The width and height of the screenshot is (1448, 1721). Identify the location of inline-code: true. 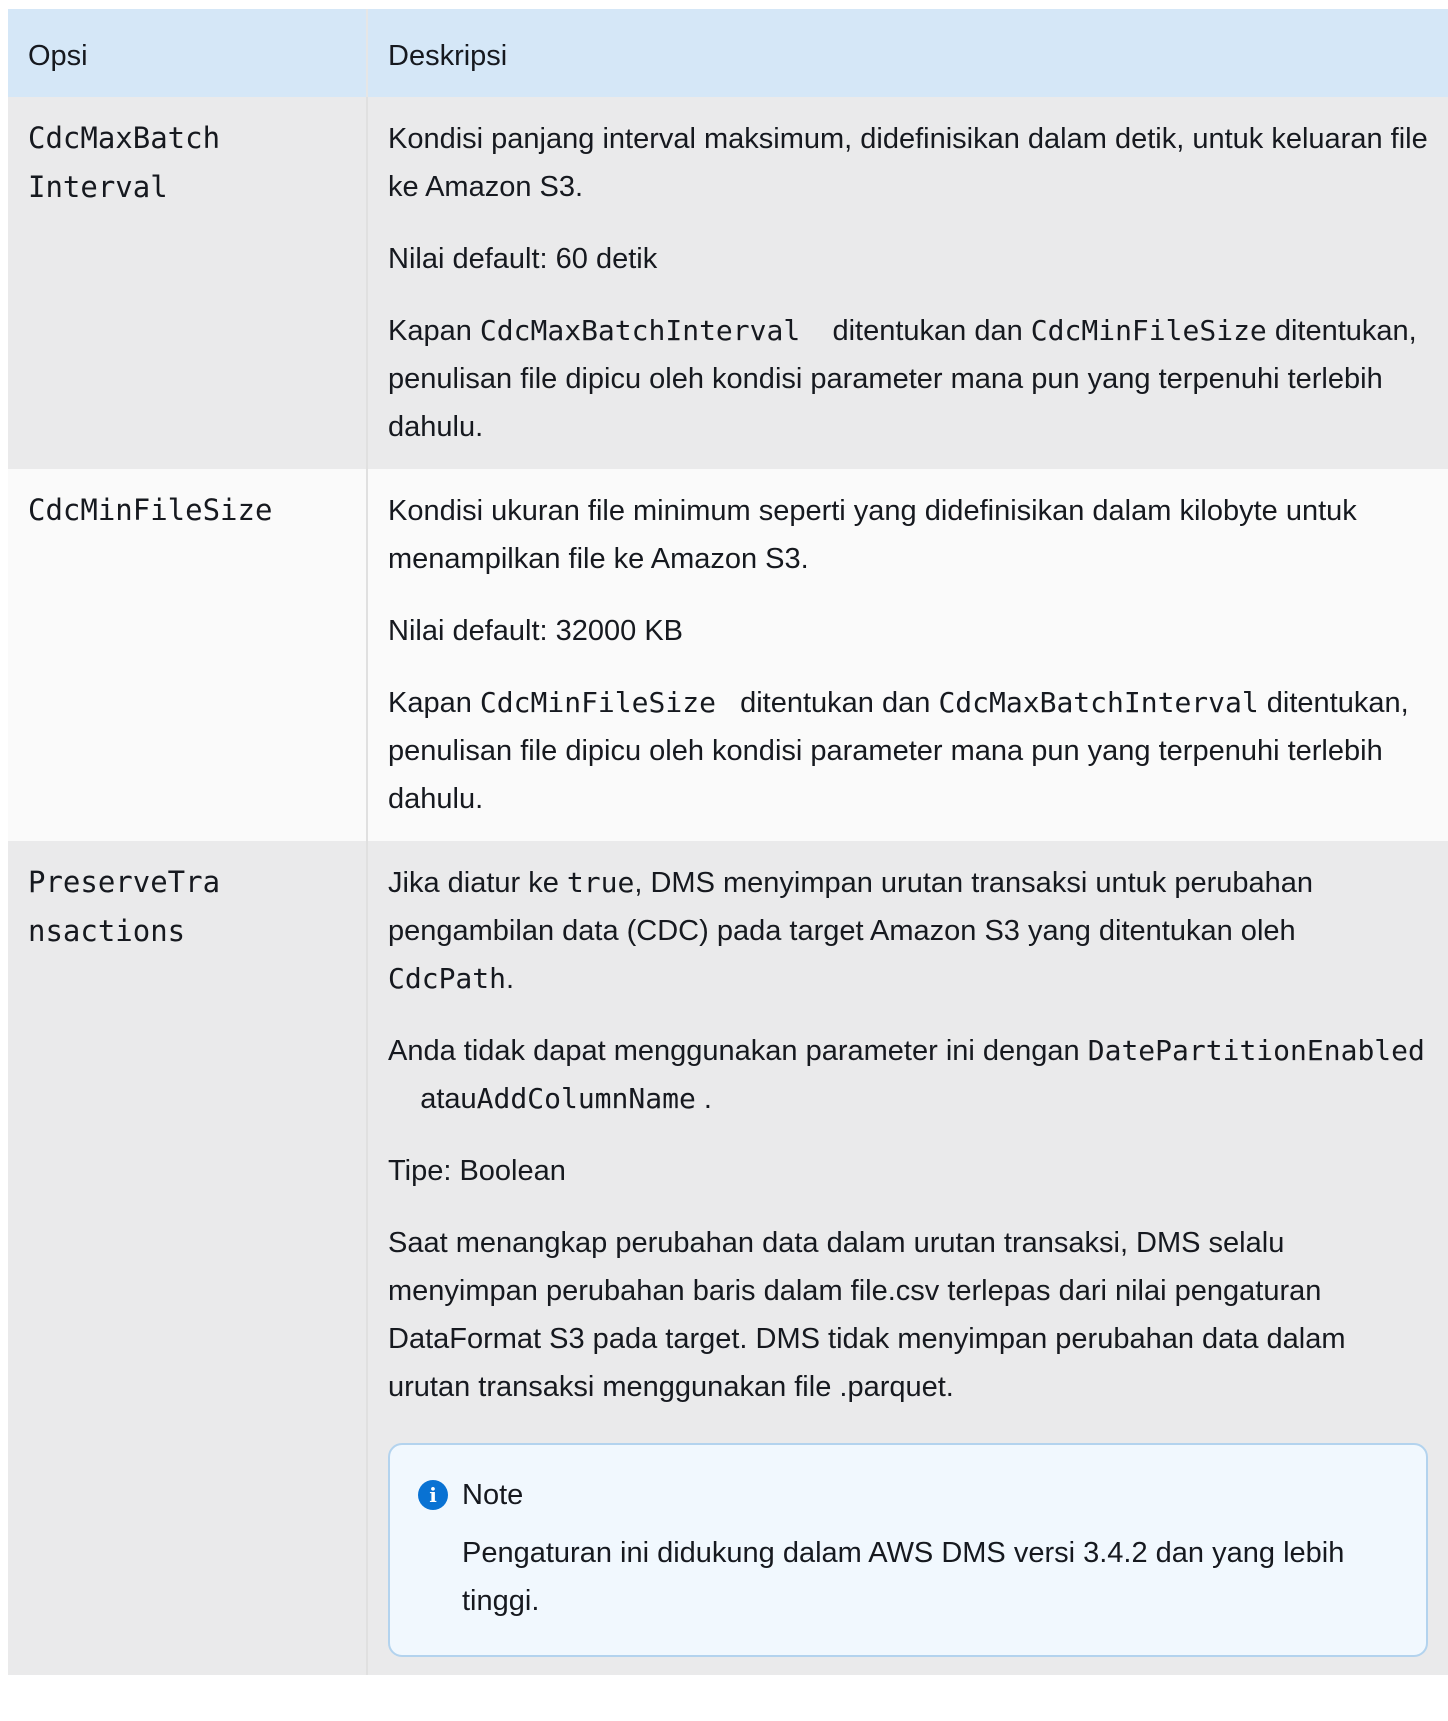
(600, 882).